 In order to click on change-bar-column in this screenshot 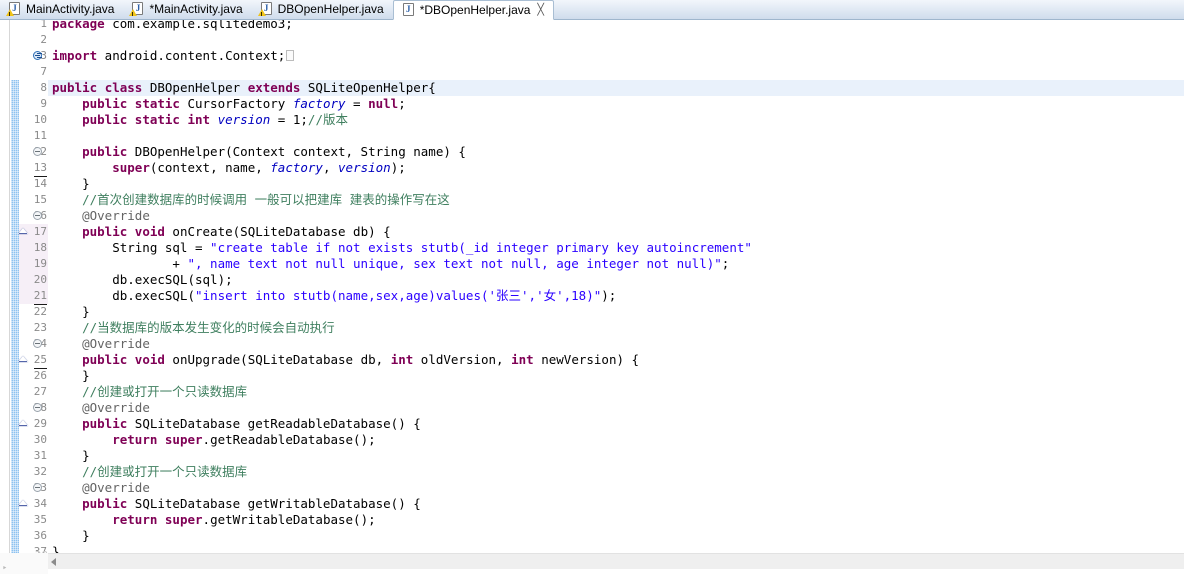, I will do `click(15, 286)`.